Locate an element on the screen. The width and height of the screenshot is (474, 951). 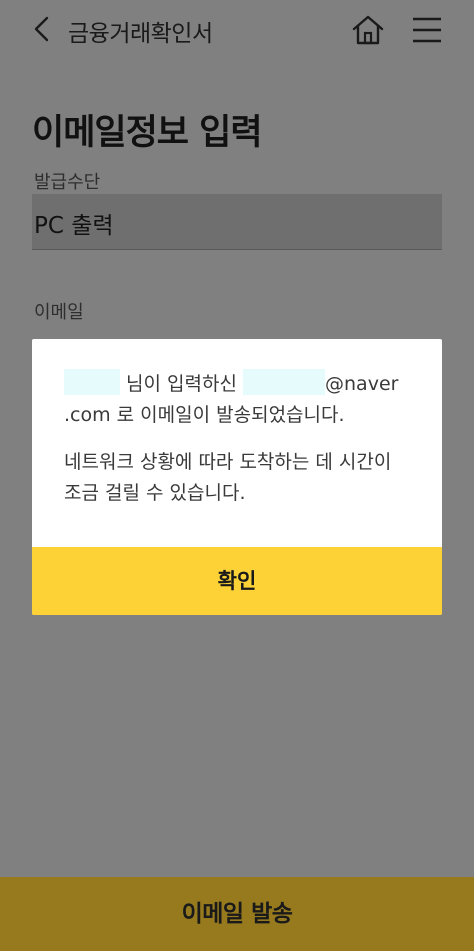
menu-button is located at coordinates (427, 30).